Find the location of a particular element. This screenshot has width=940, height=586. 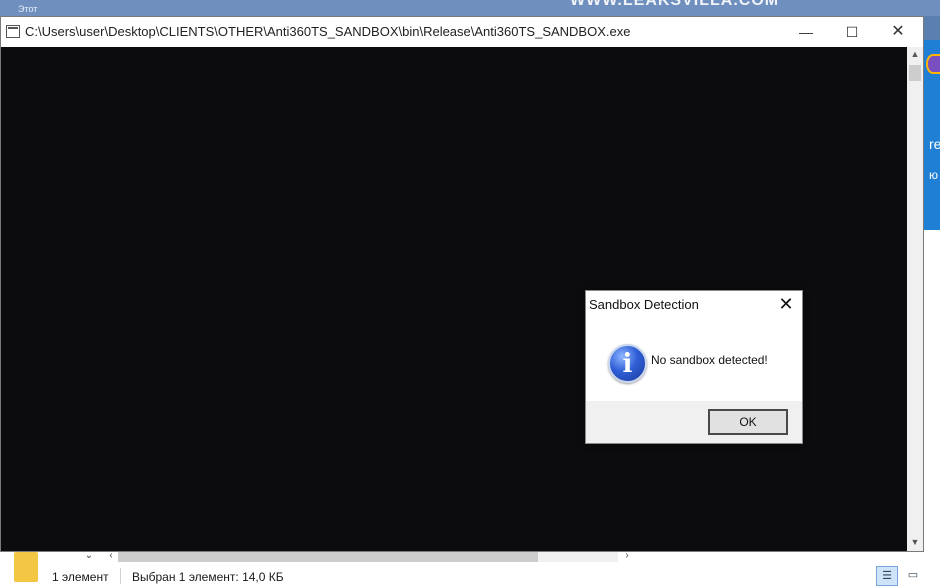

background-window-text: re is located at coordinates (934, 144).